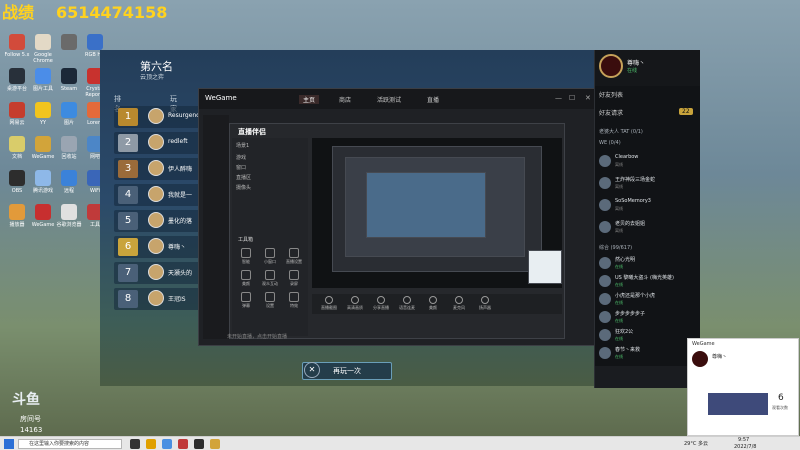 This screenshot has width=800, height=450. What do you see at coordinates (738, 404) in the screenshot?
I see `popup-thumbnails` at bounding box center [738, 404].